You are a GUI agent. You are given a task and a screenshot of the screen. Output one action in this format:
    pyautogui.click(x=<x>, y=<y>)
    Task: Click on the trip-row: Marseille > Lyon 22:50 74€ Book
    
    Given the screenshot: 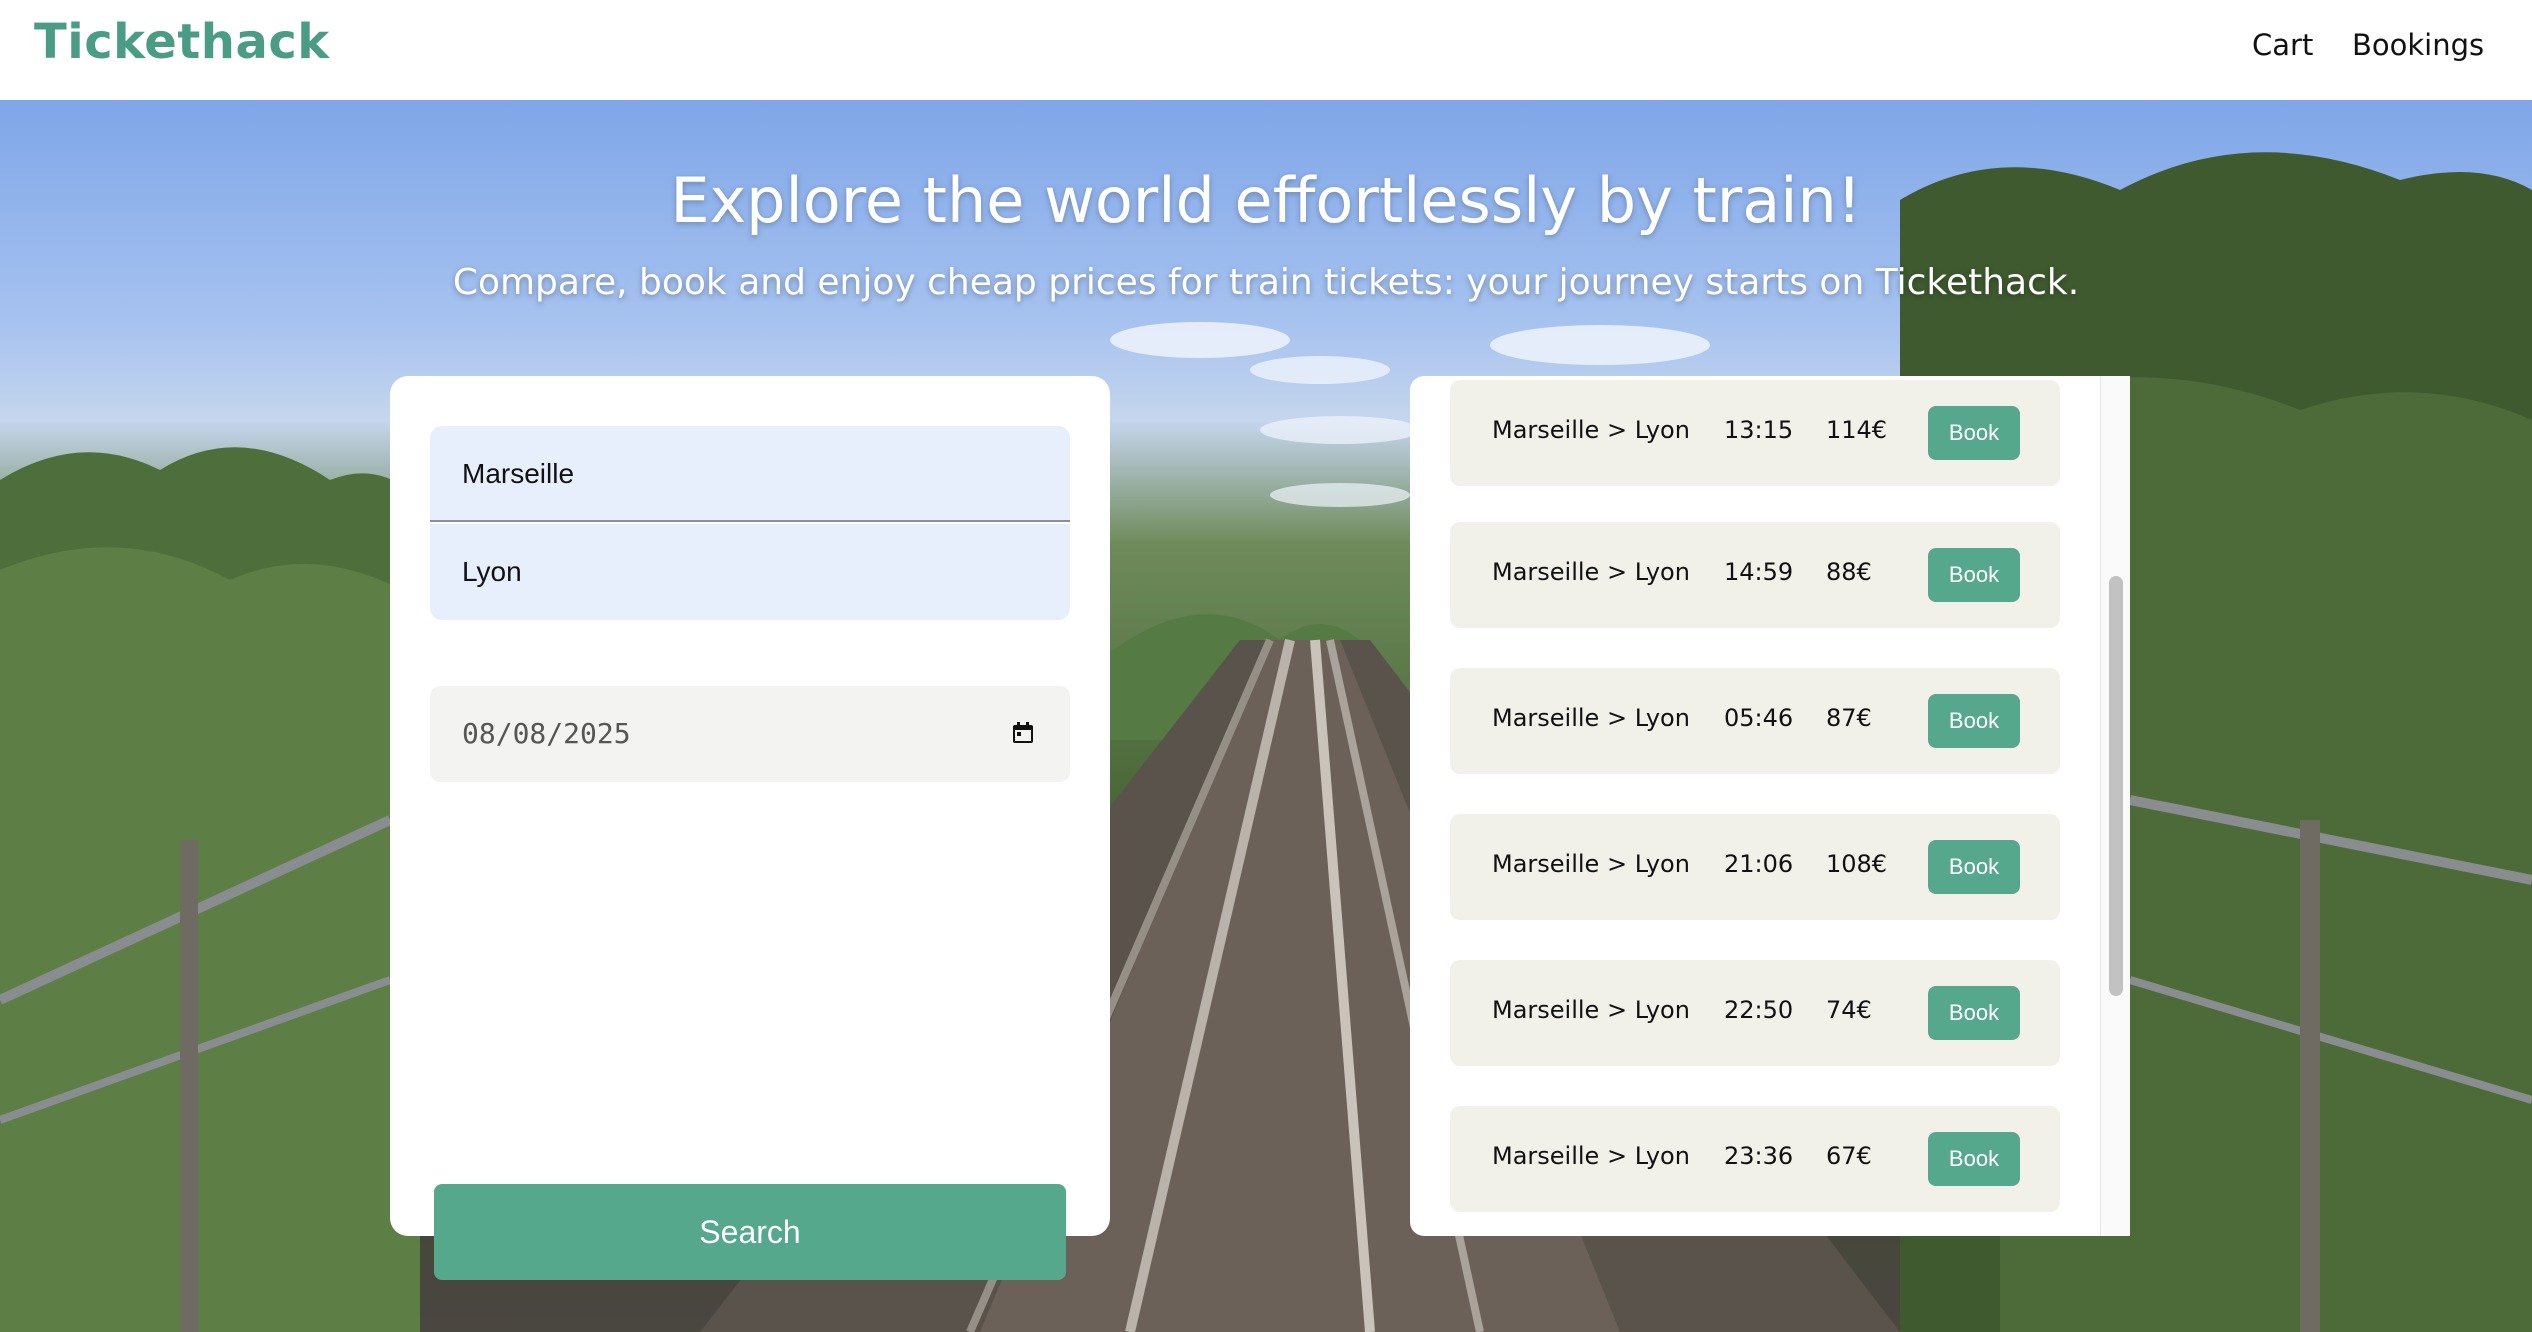 What is the action you would take?
    pyautogui.click(x=1755, y=1013)
    